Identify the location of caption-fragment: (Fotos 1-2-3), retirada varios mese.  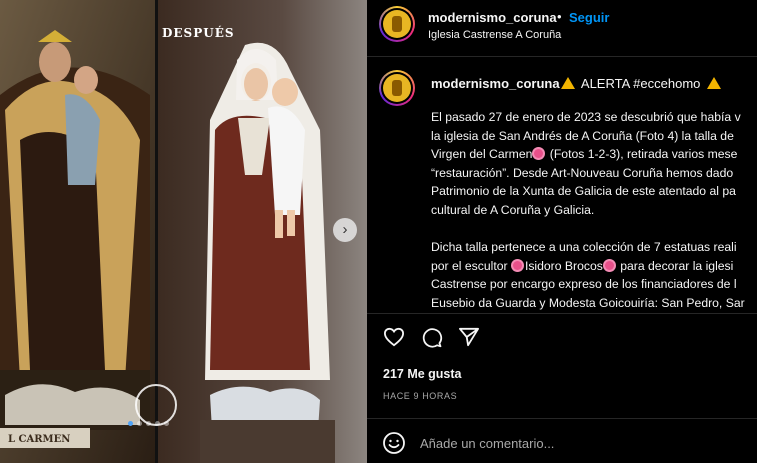
(642, 154).